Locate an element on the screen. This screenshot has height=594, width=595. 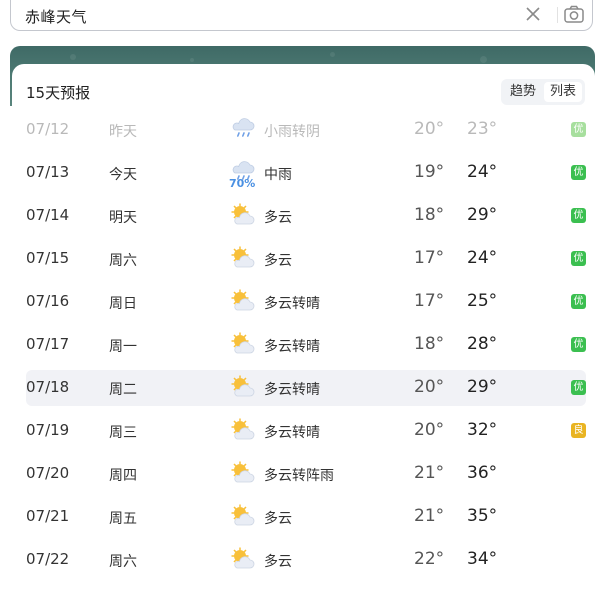
forecast-weekday: 周一 is located at coordinates (123, 347).